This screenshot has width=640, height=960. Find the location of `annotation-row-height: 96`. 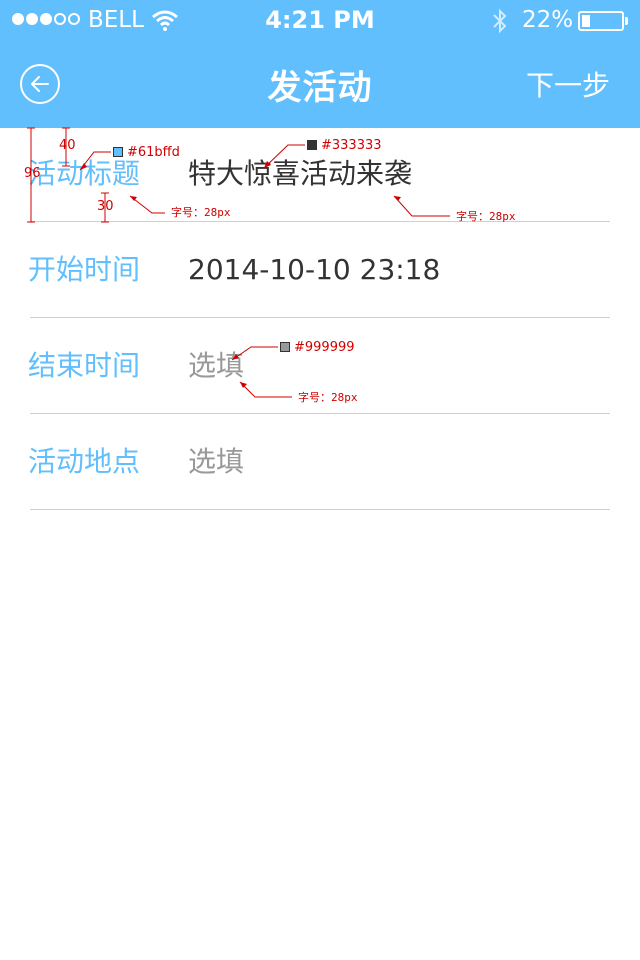

annotation-row-height: 96 is located at coordinates (32, 173).